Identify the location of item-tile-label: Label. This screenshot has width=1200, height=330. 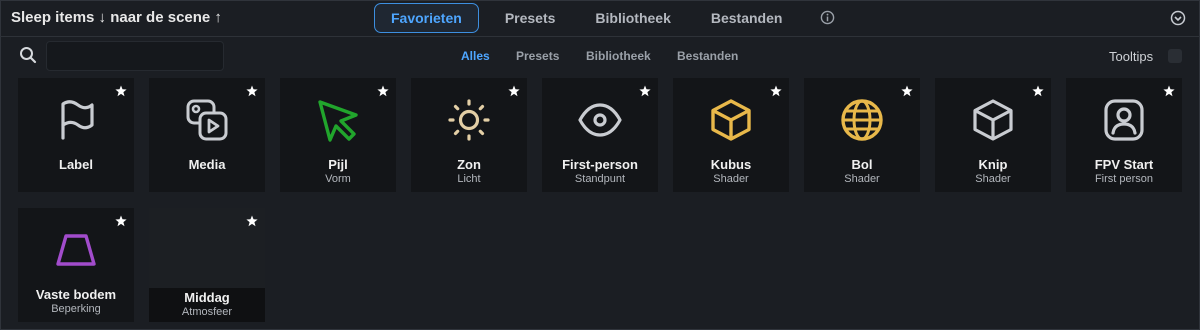
(76, 135).